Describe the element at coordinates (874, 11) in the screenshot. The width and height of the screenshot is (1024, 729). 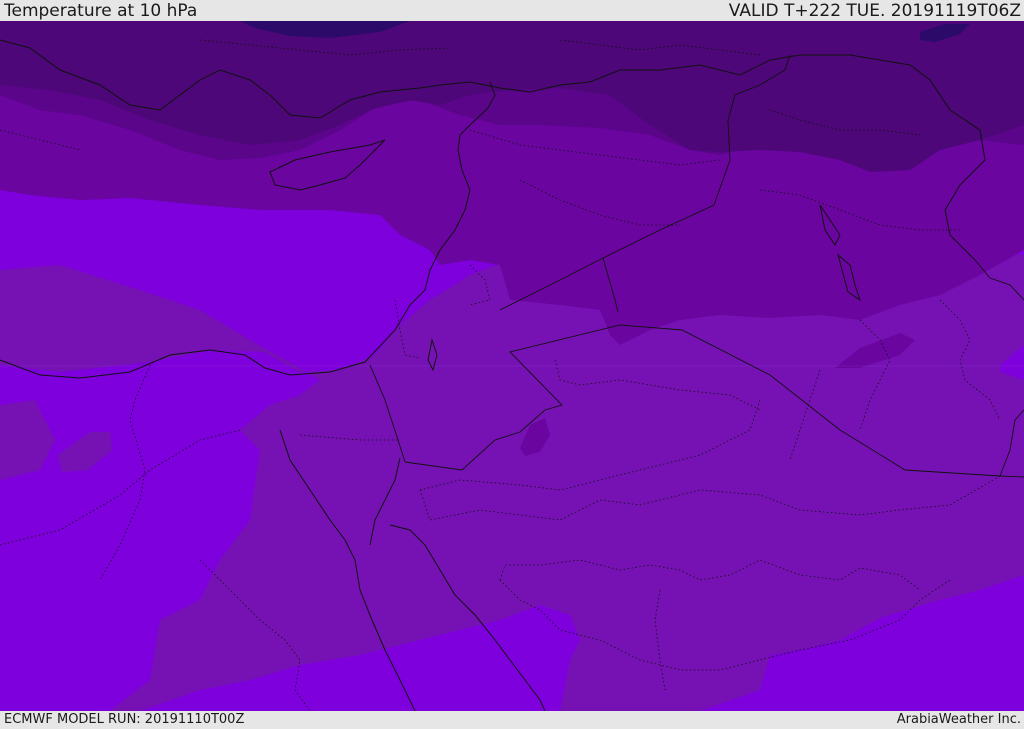
I see `valid-time: VALID T+222 TUE. 20191119T06Z` at that location.